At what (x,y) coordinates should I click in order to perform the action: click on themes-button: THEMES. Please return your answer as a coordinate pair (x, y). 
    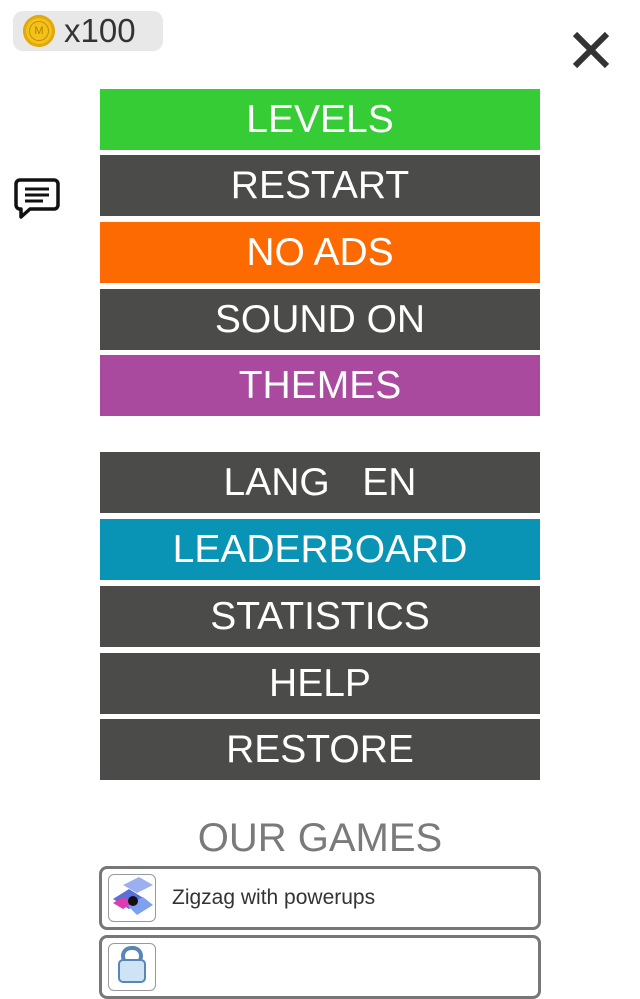
    Looking at the image, I should click on (320, 385).